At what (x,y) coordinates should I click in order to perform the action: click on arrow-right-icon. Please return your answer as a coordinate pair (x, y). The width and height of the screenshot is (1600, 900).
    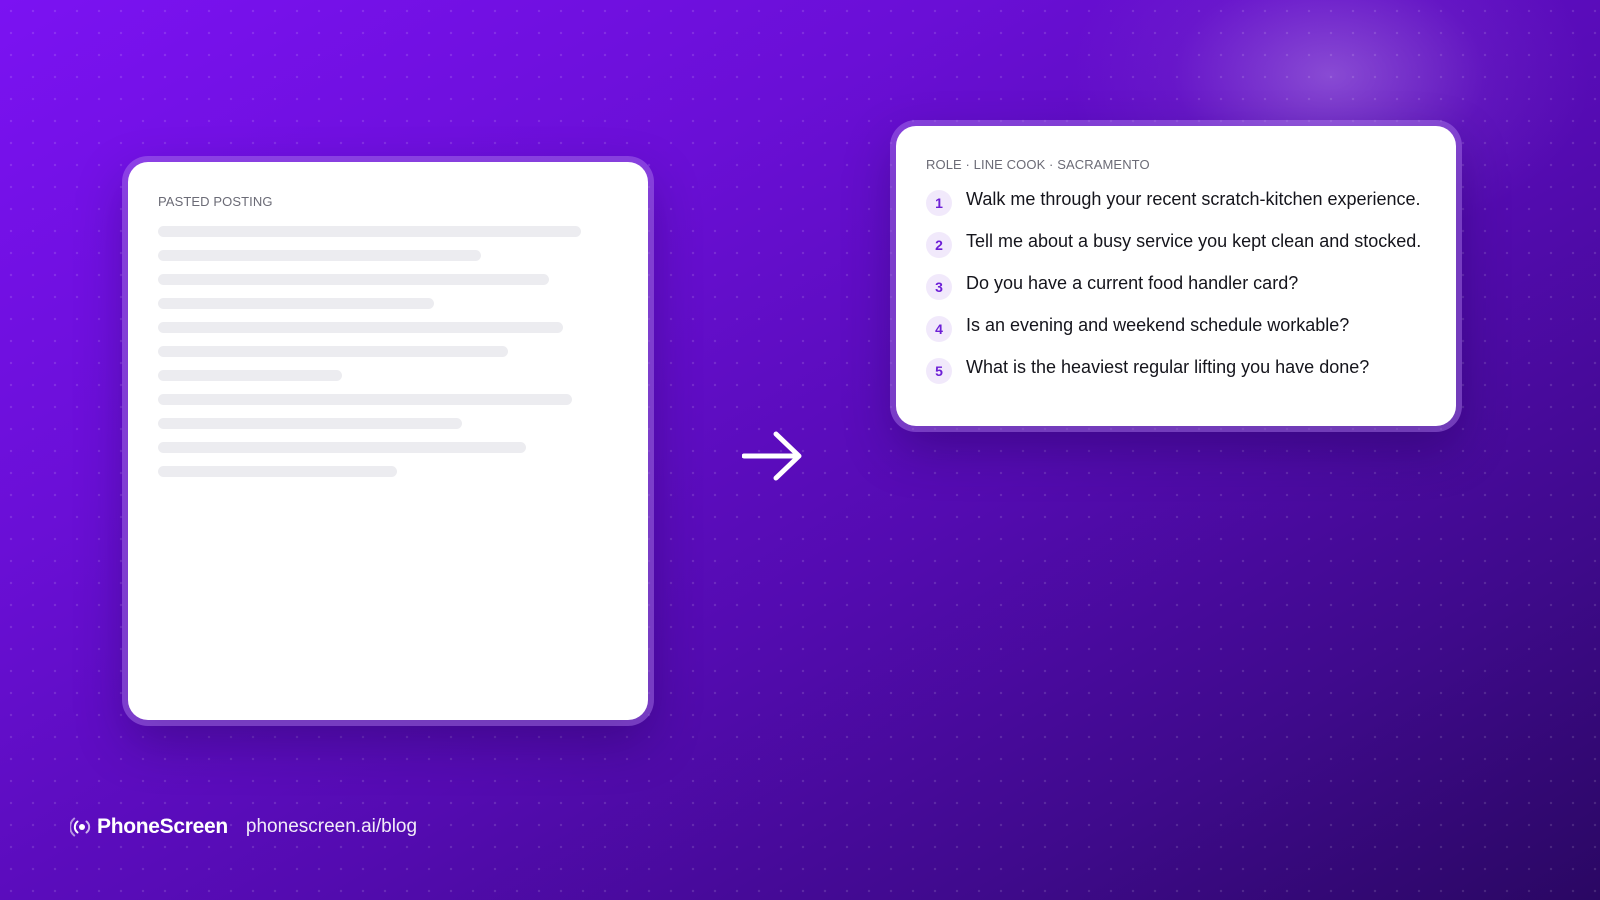
    Looking at the image, I should click on (772, 456).